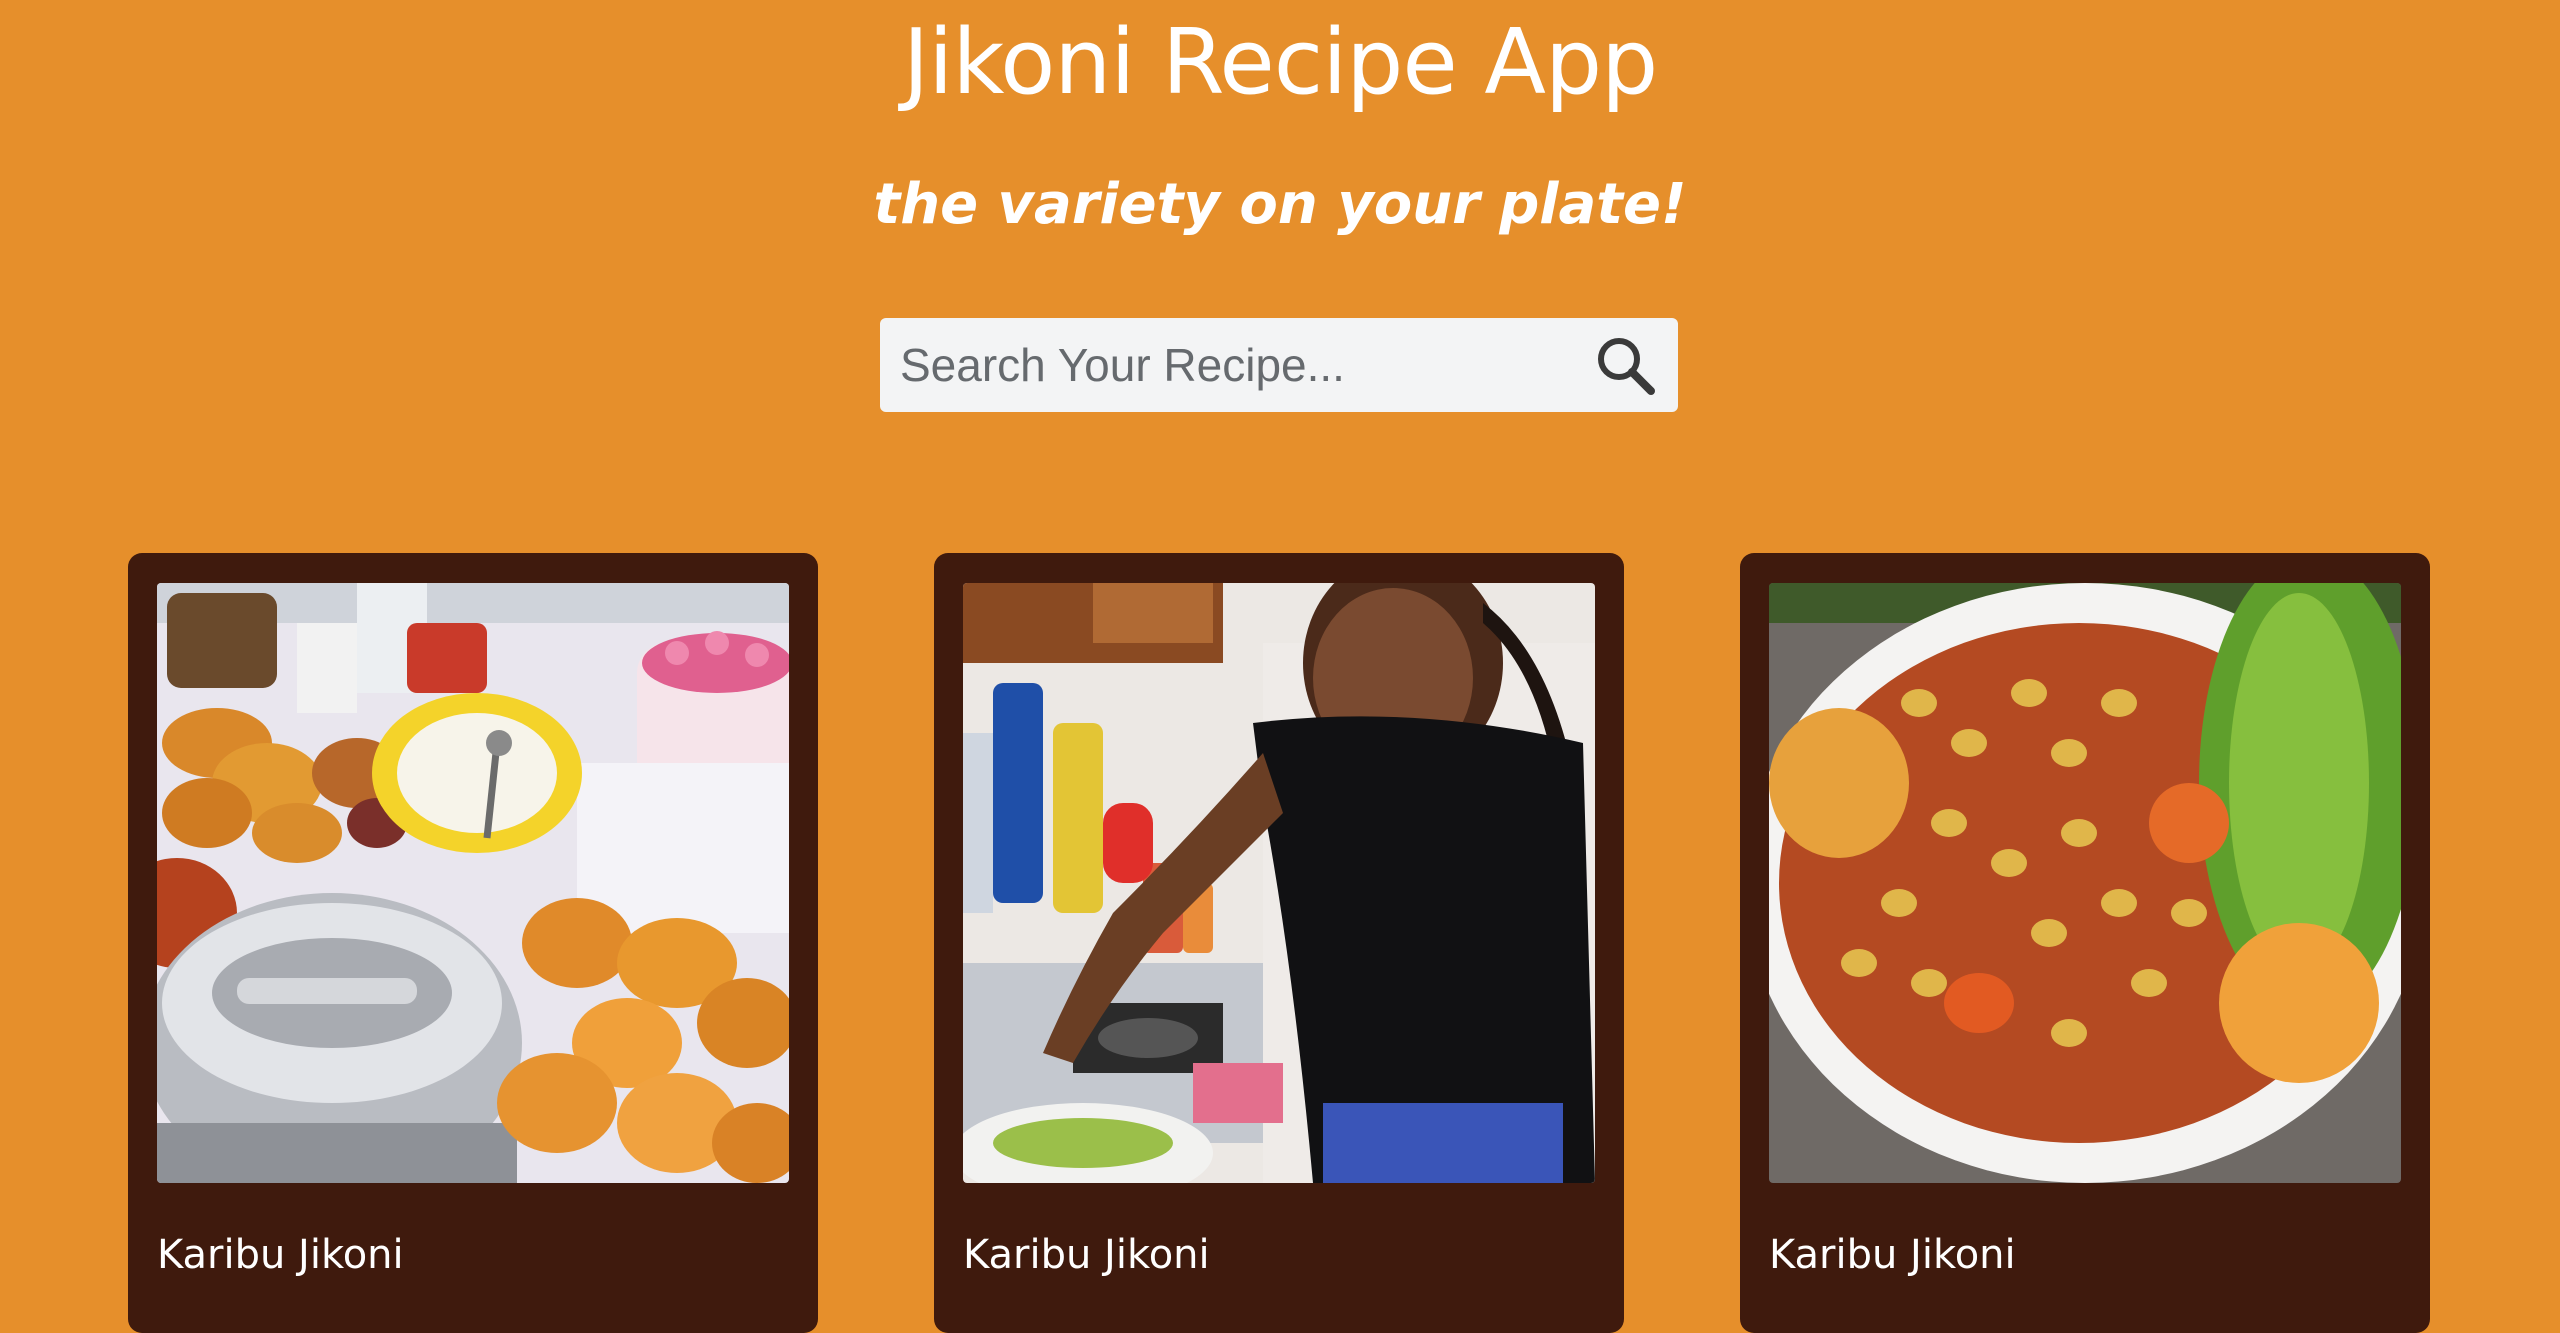 The height and width of the screenshot is (1333, 2560). I want to click on app-title: Jikoni Recipe App, so click(1280, 62).